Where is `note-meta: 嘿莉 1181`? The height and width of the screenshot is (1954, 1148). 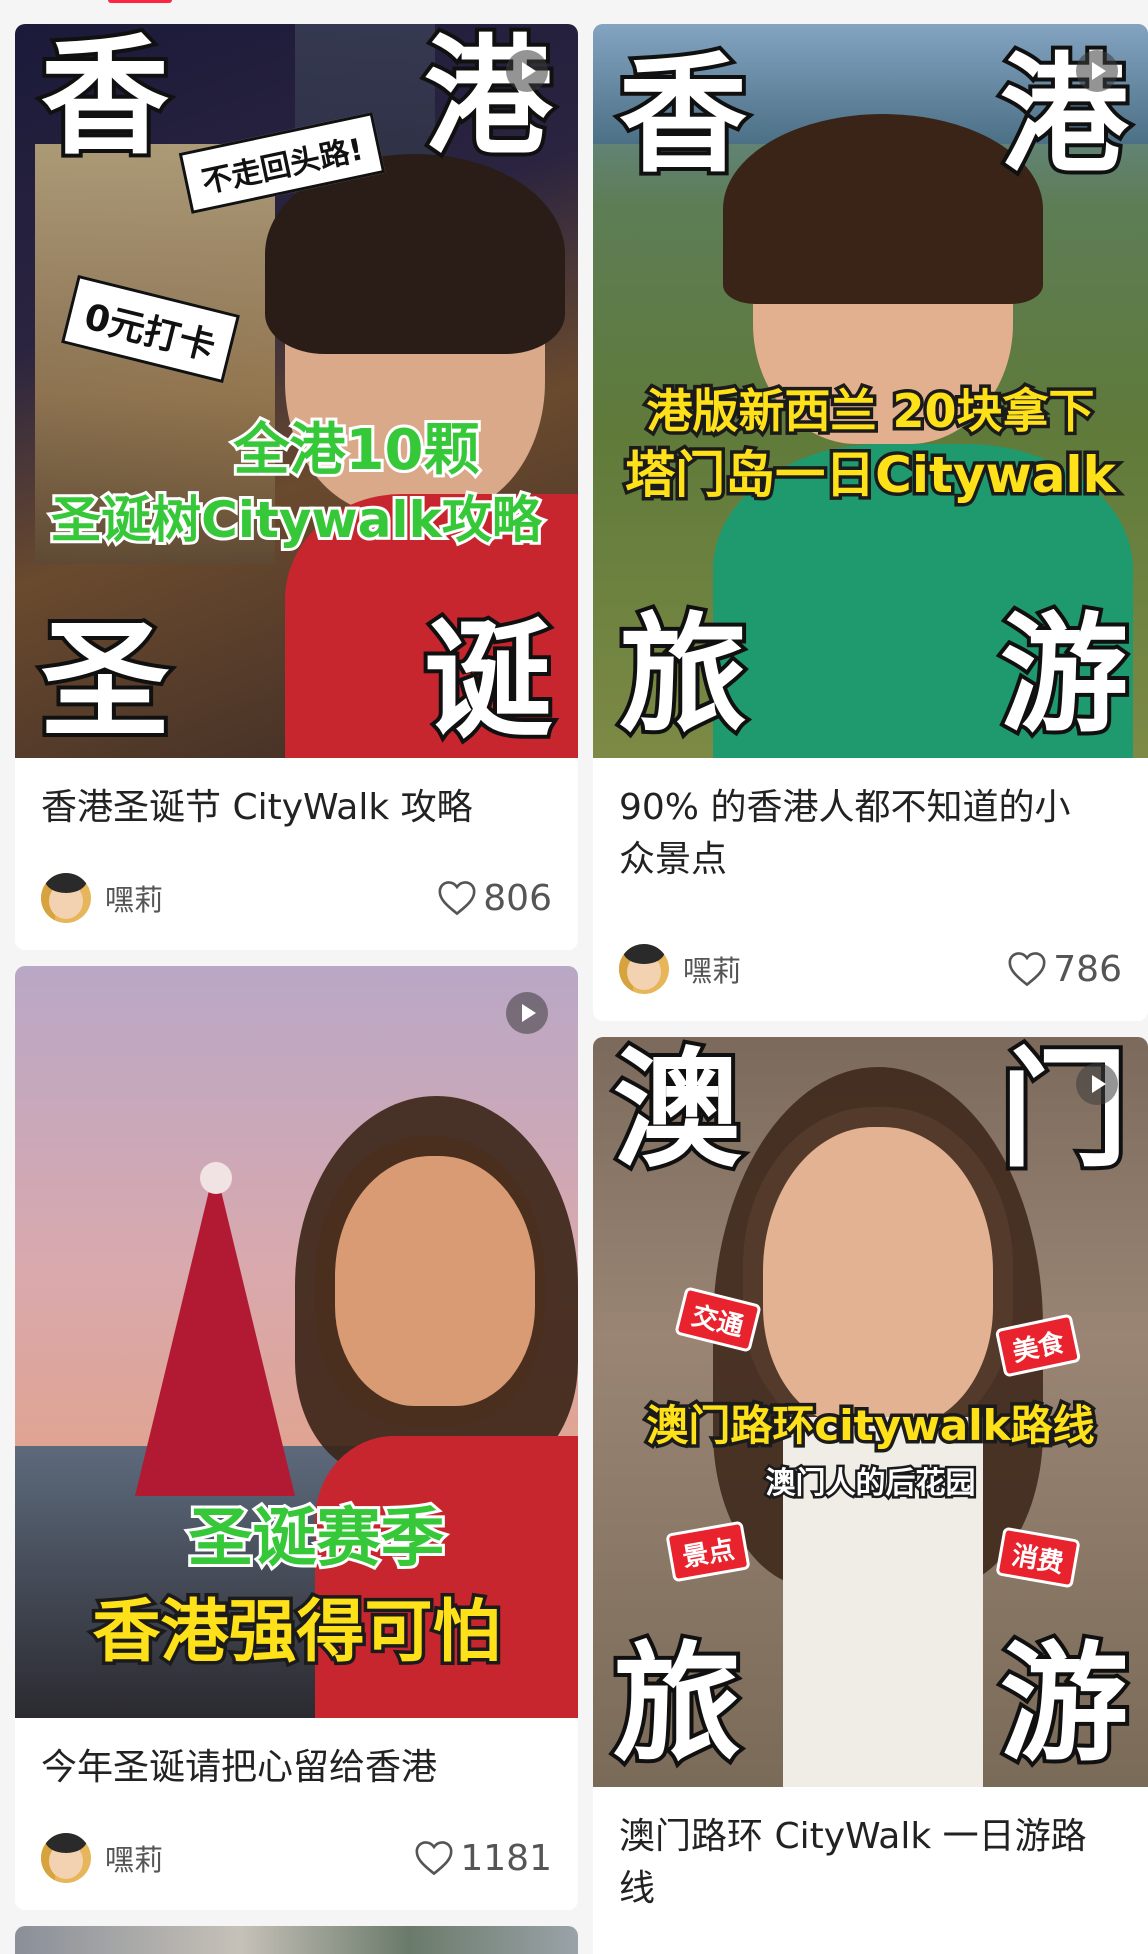 note-meta: 嘿莉 1181 is located at coordinates (296, 1858).